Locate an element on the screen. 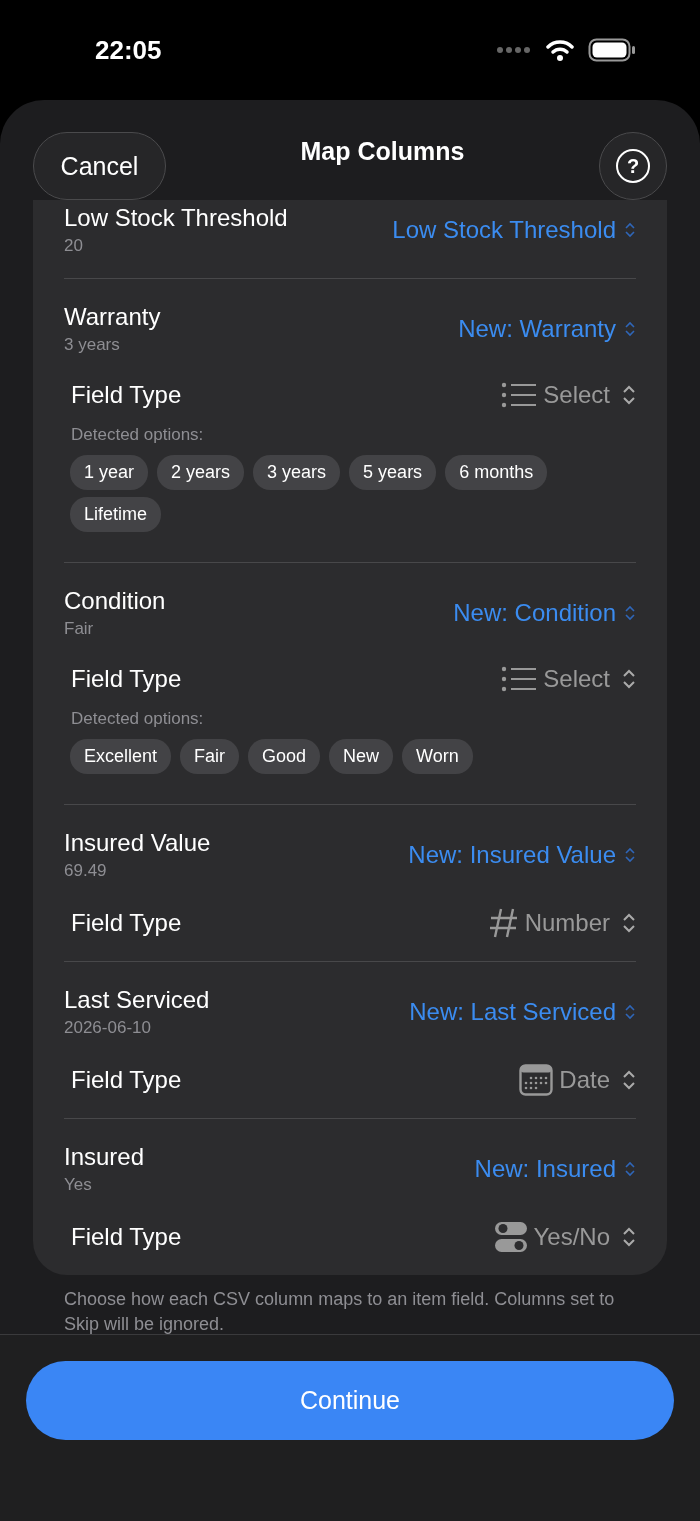 Image resolution: width=700 pixels, height=1521 pixels. column-name: Insured Value is located at coordinates (137, 843).